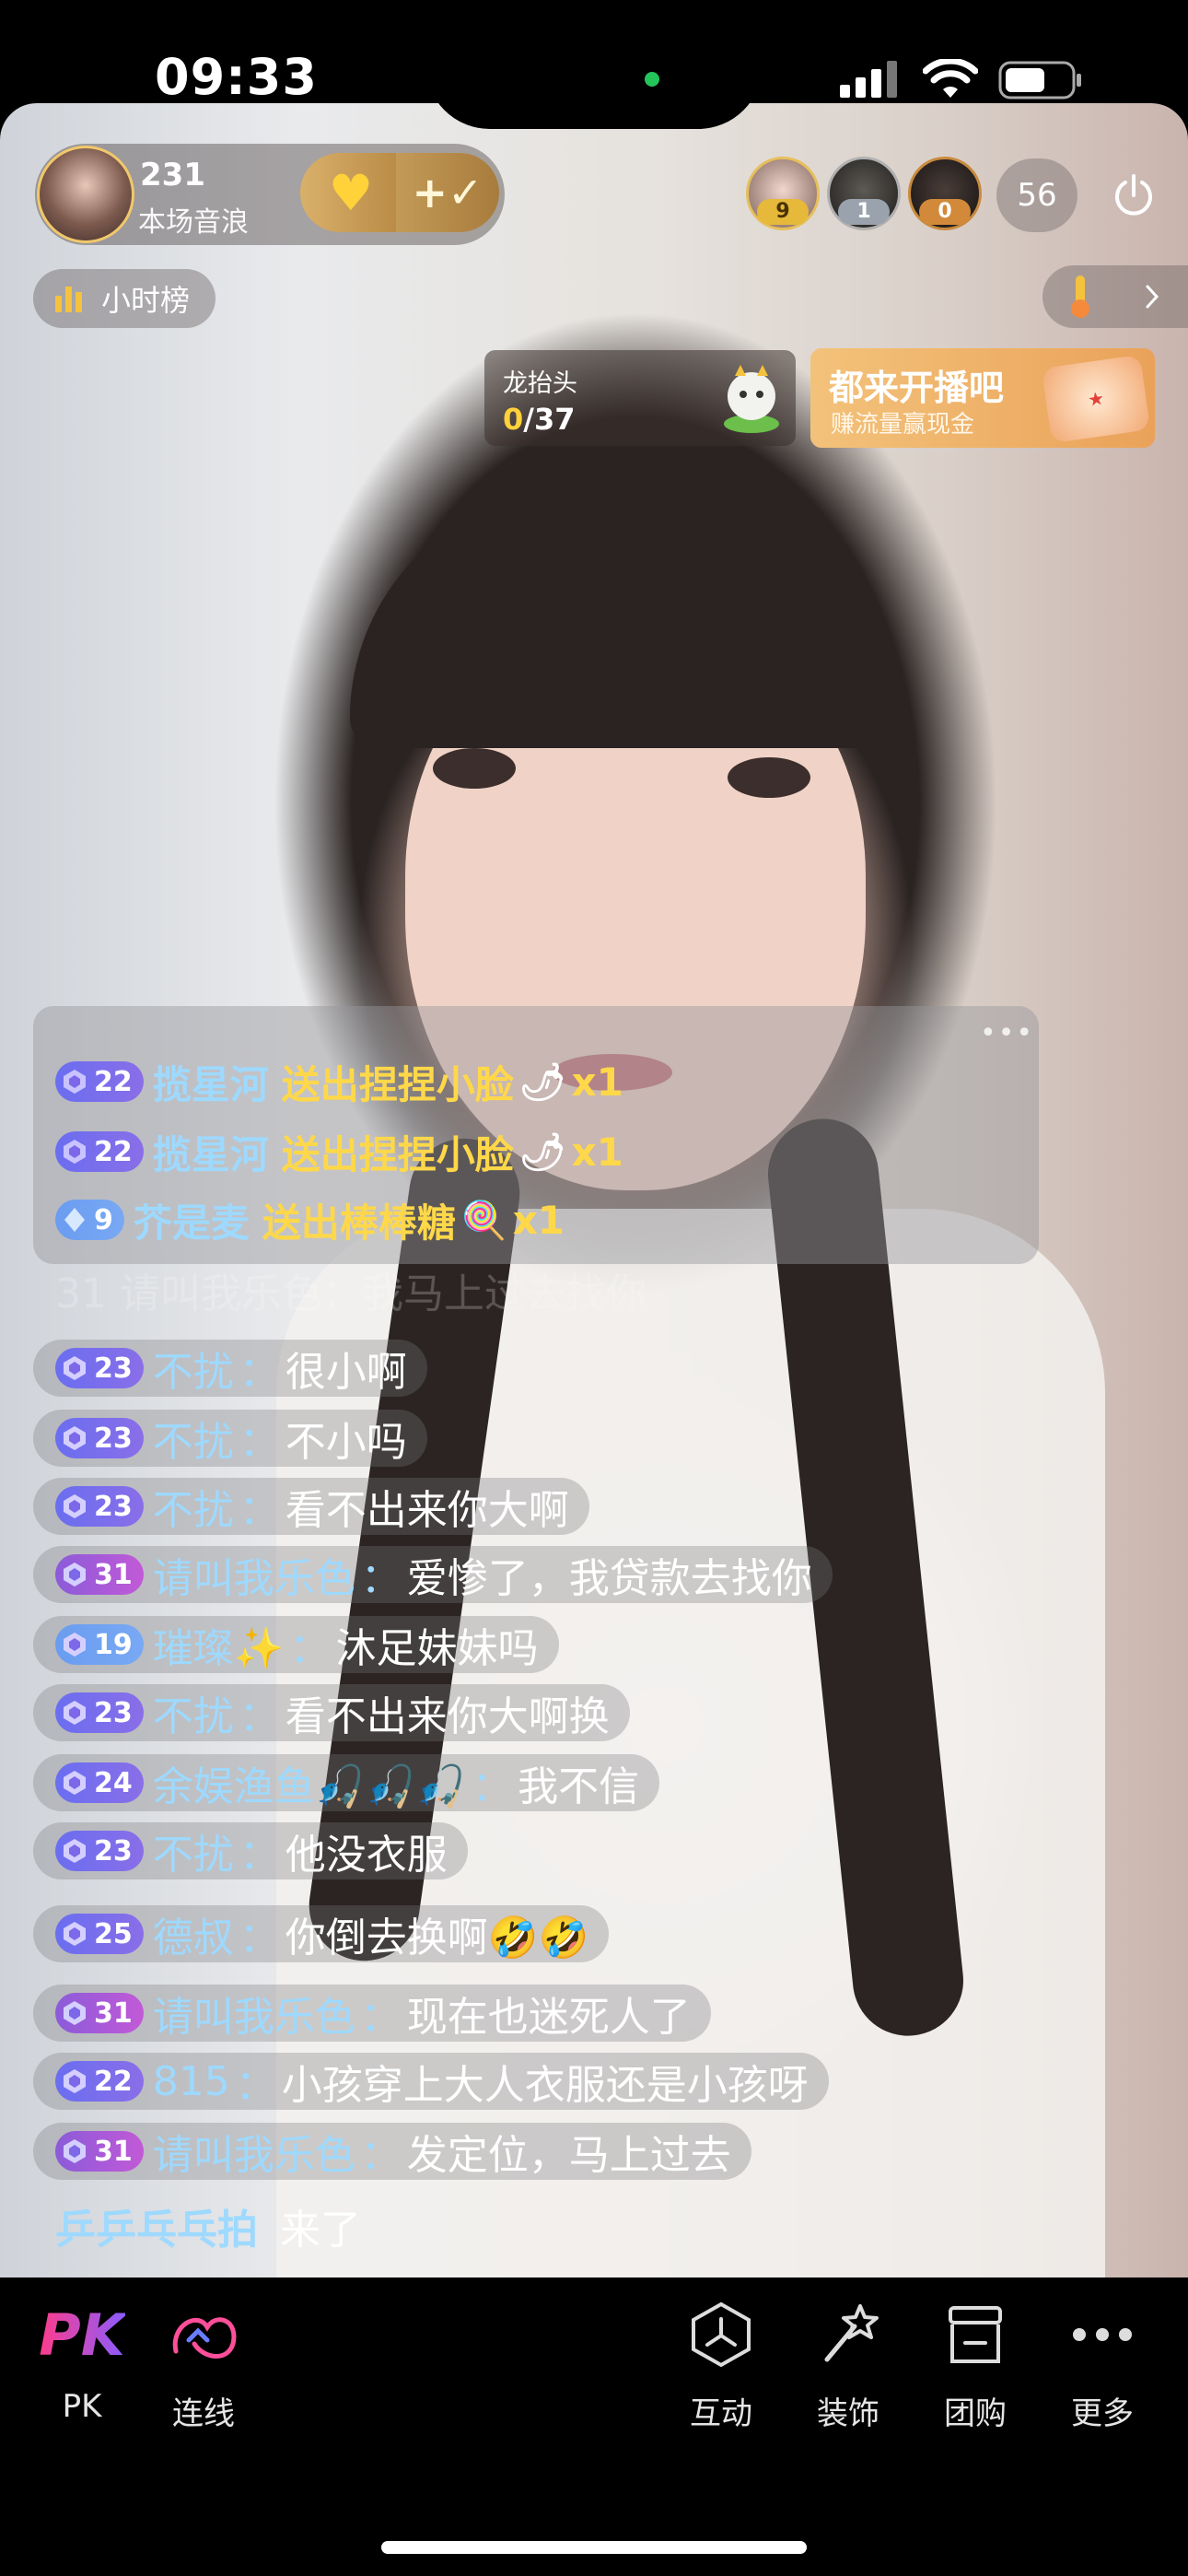 The image size is (1188, 2576). What do you see at coordinates (721, 2371) in the screenshot?
I see `interact-button: 互动` at bounding box center [721, 2371].